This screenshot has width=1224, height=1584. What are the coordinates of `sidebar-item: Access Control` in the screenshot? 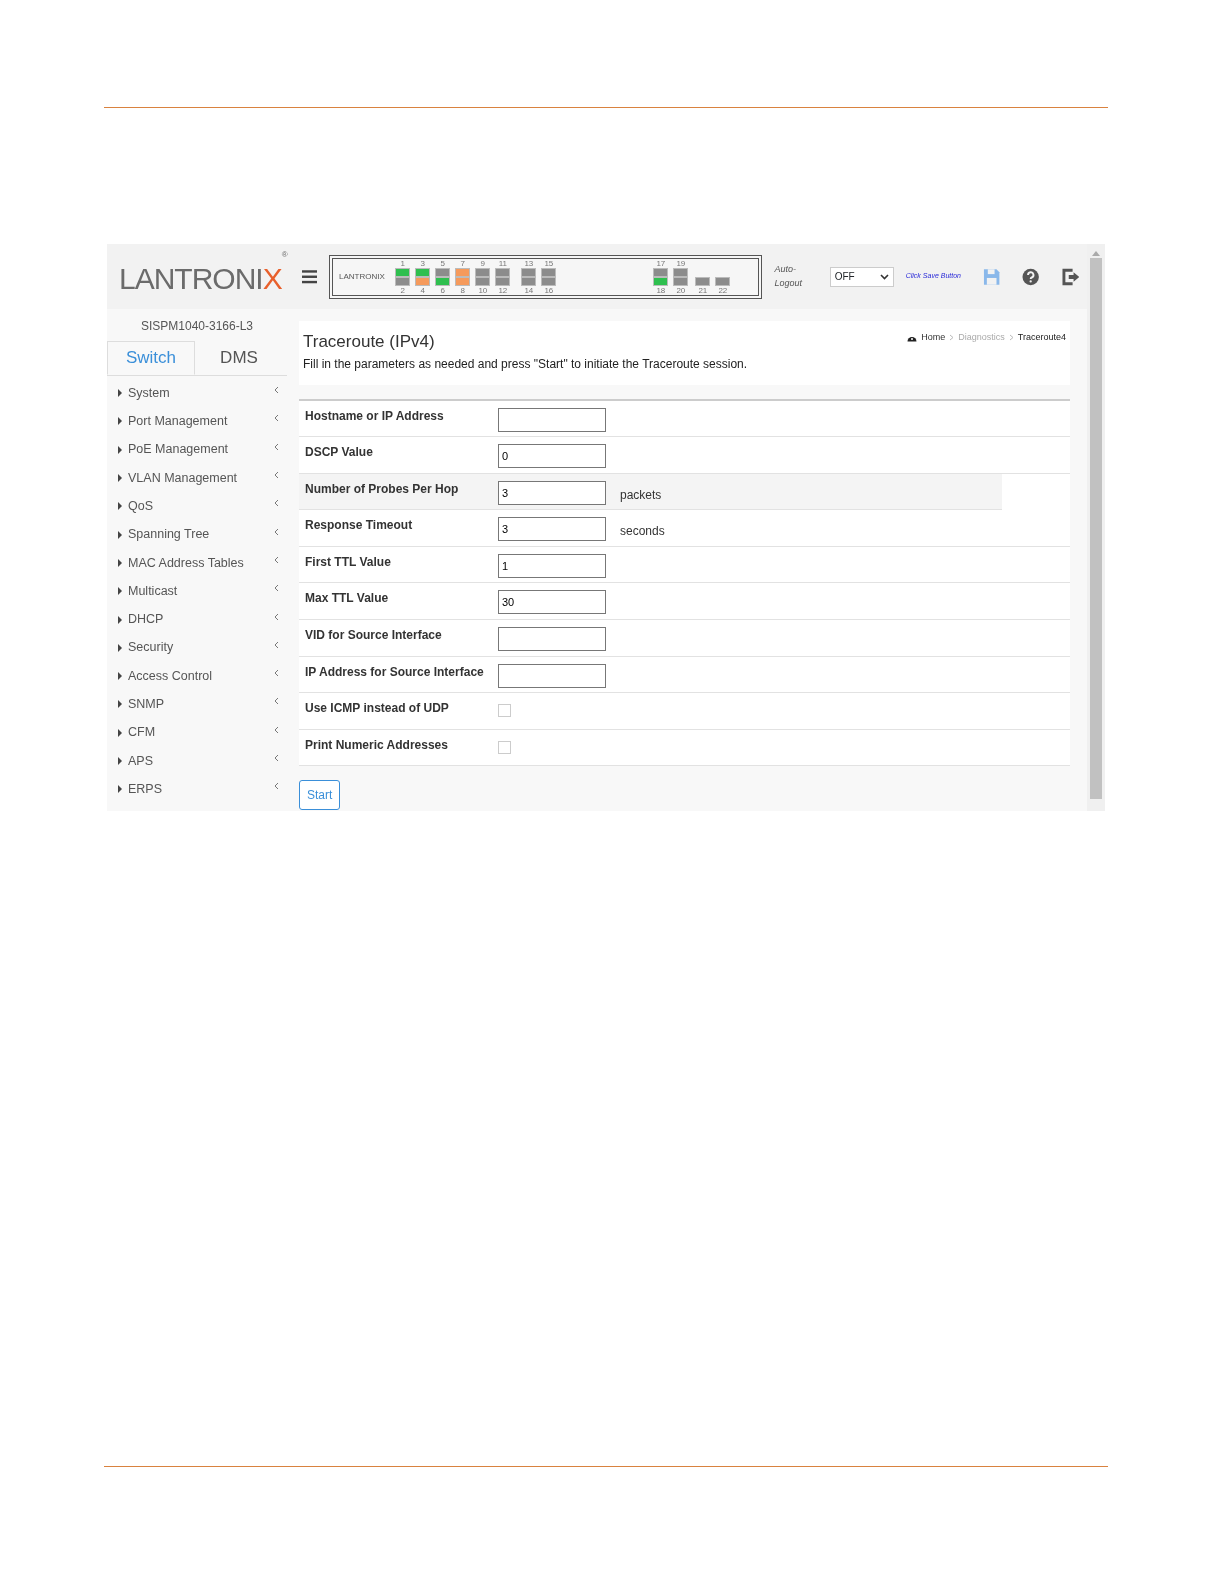 It's located at (197, 676).